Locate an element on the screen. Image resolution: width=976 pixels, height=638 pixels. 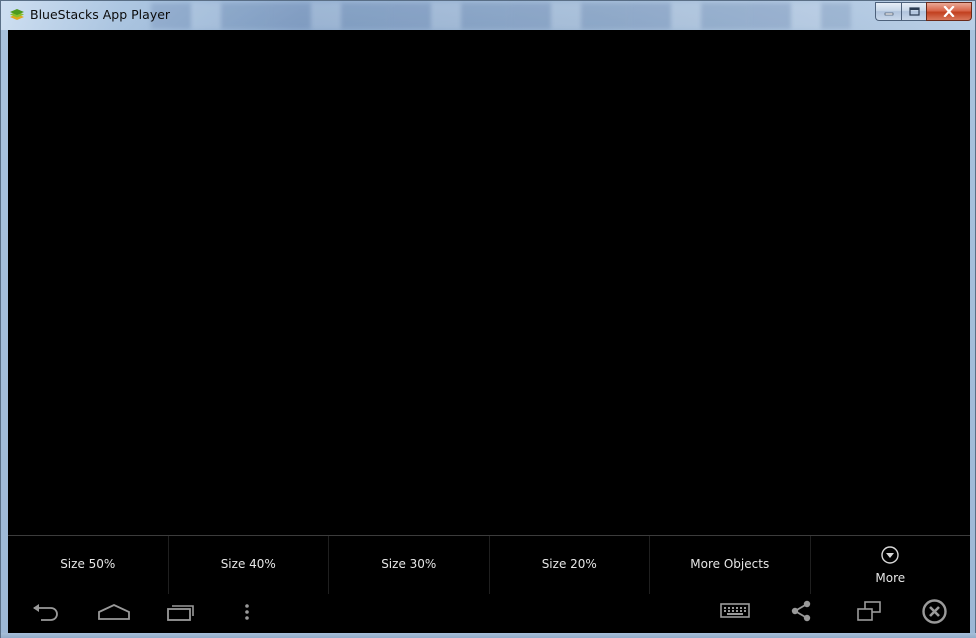
share-button is located at coordinates (801, 611).